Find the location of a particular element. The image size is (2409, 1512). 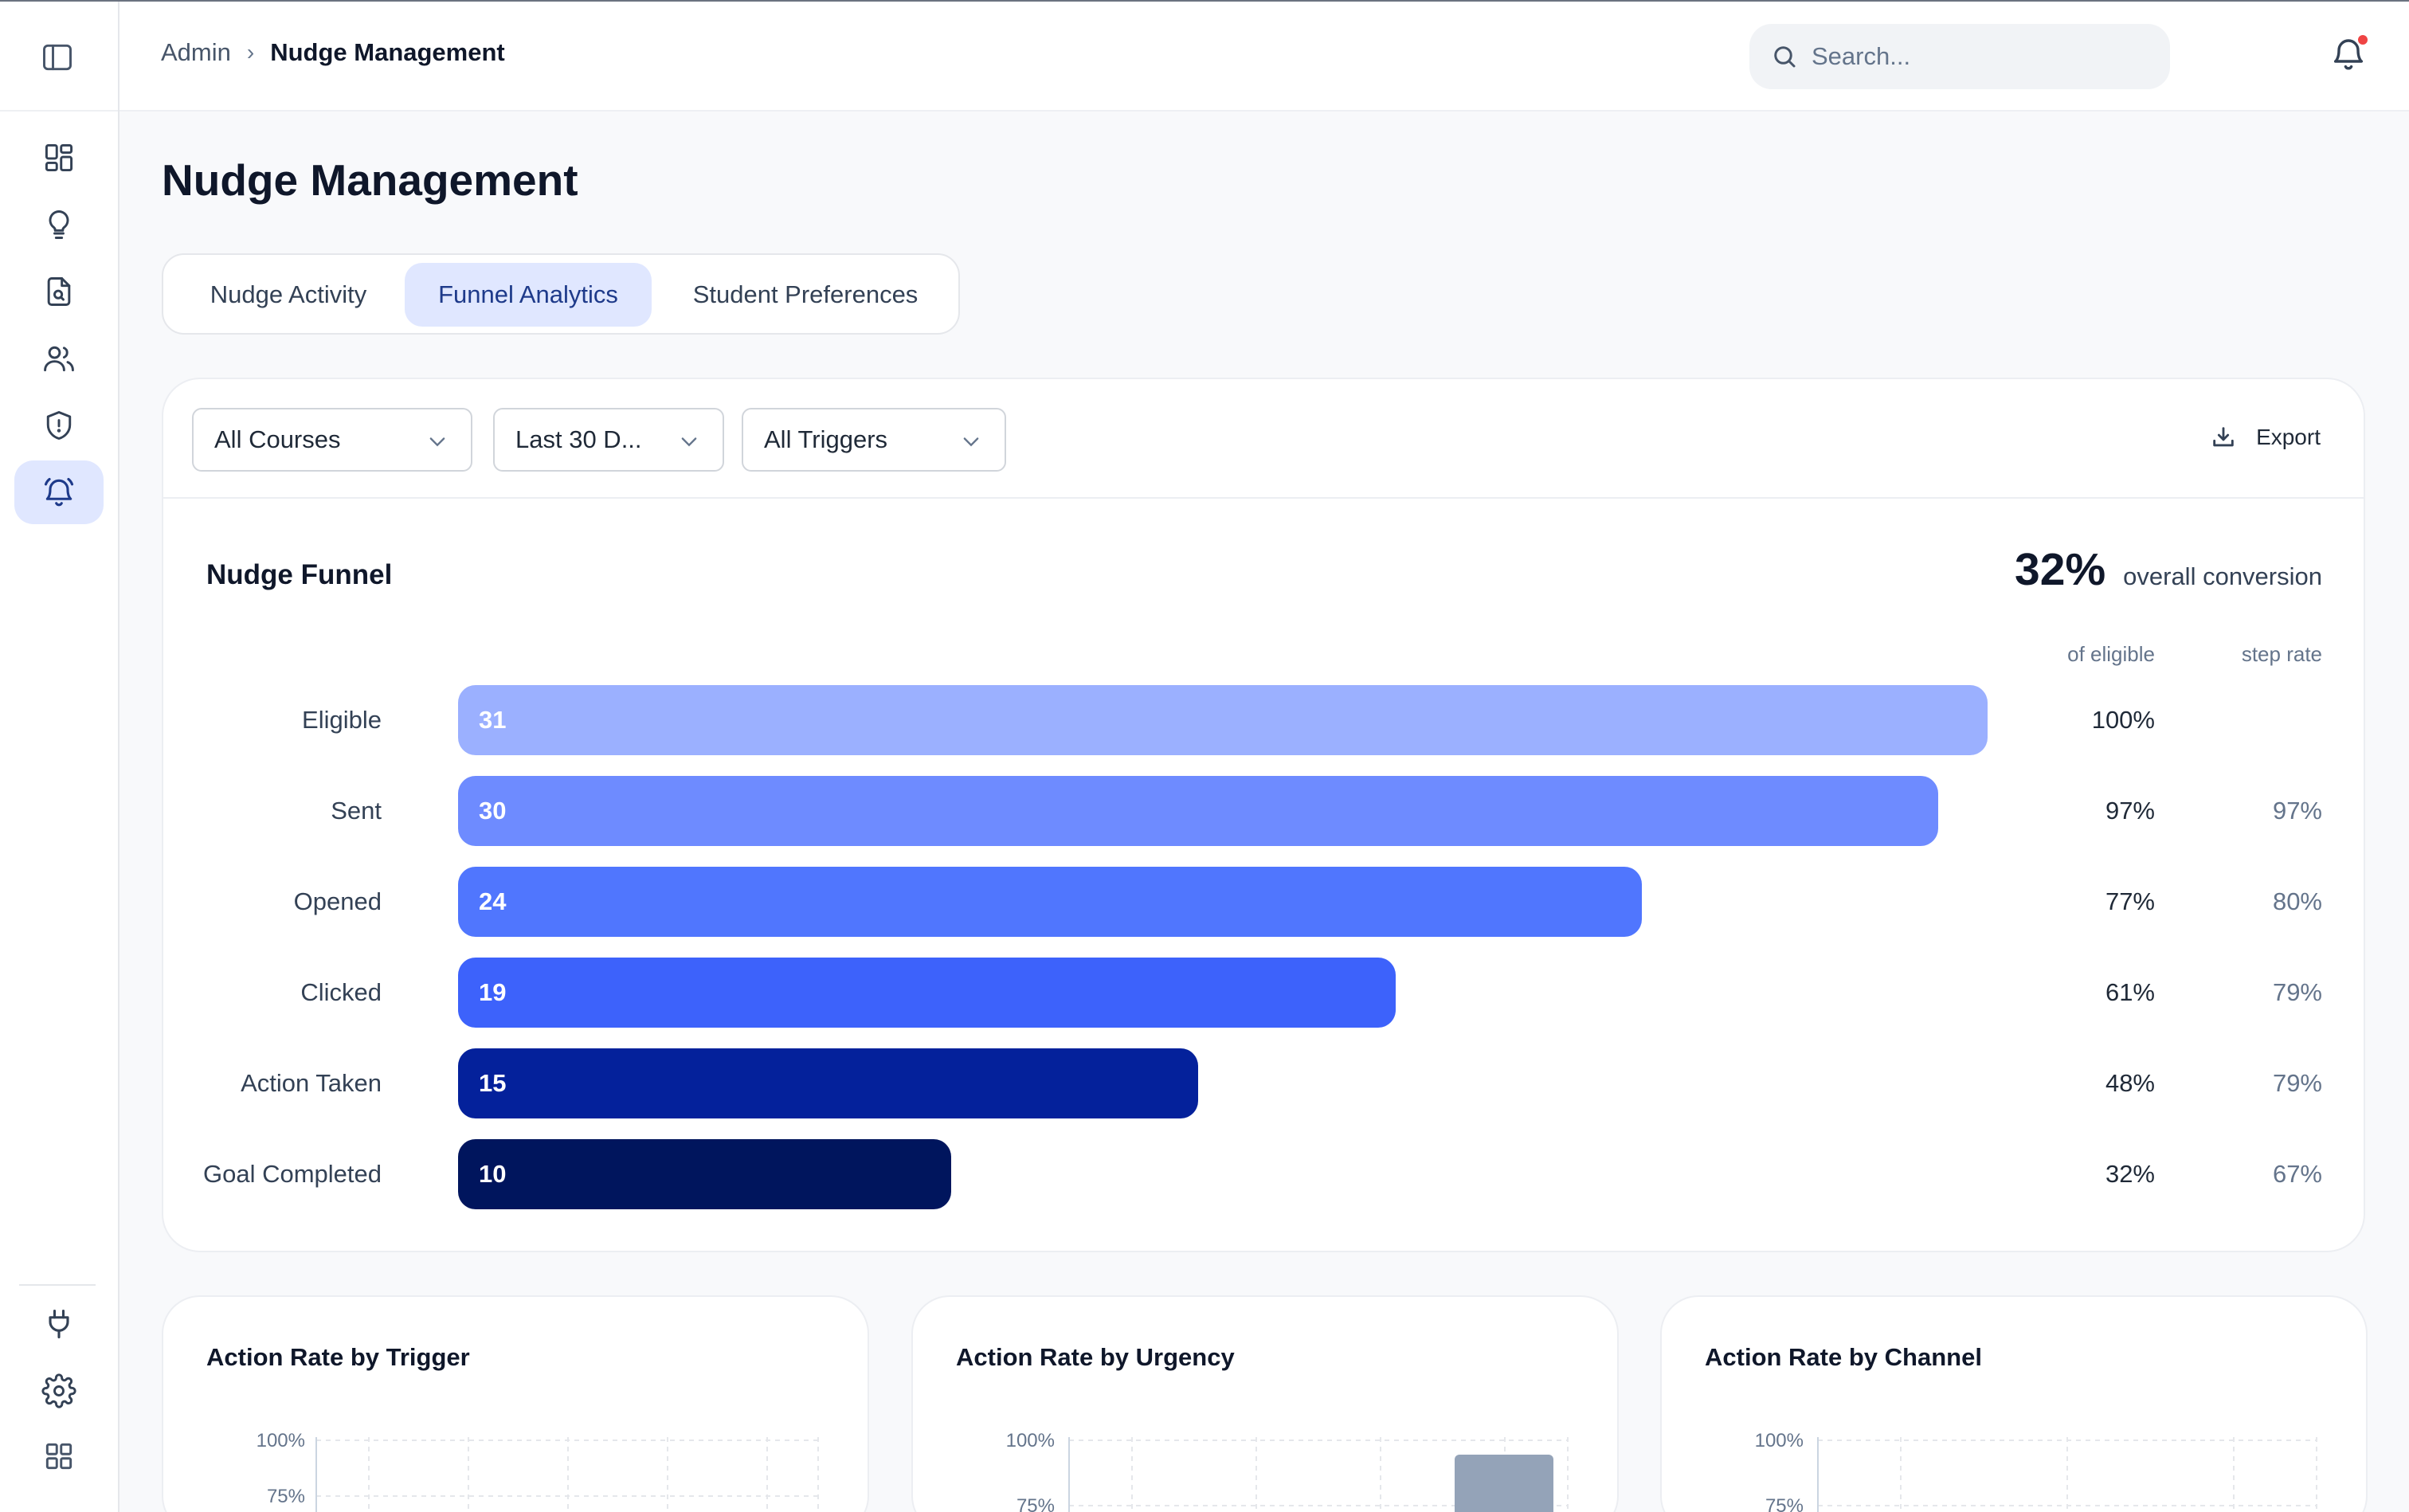

funnel-stage-label: Sent is located at coordinates (356, 811).